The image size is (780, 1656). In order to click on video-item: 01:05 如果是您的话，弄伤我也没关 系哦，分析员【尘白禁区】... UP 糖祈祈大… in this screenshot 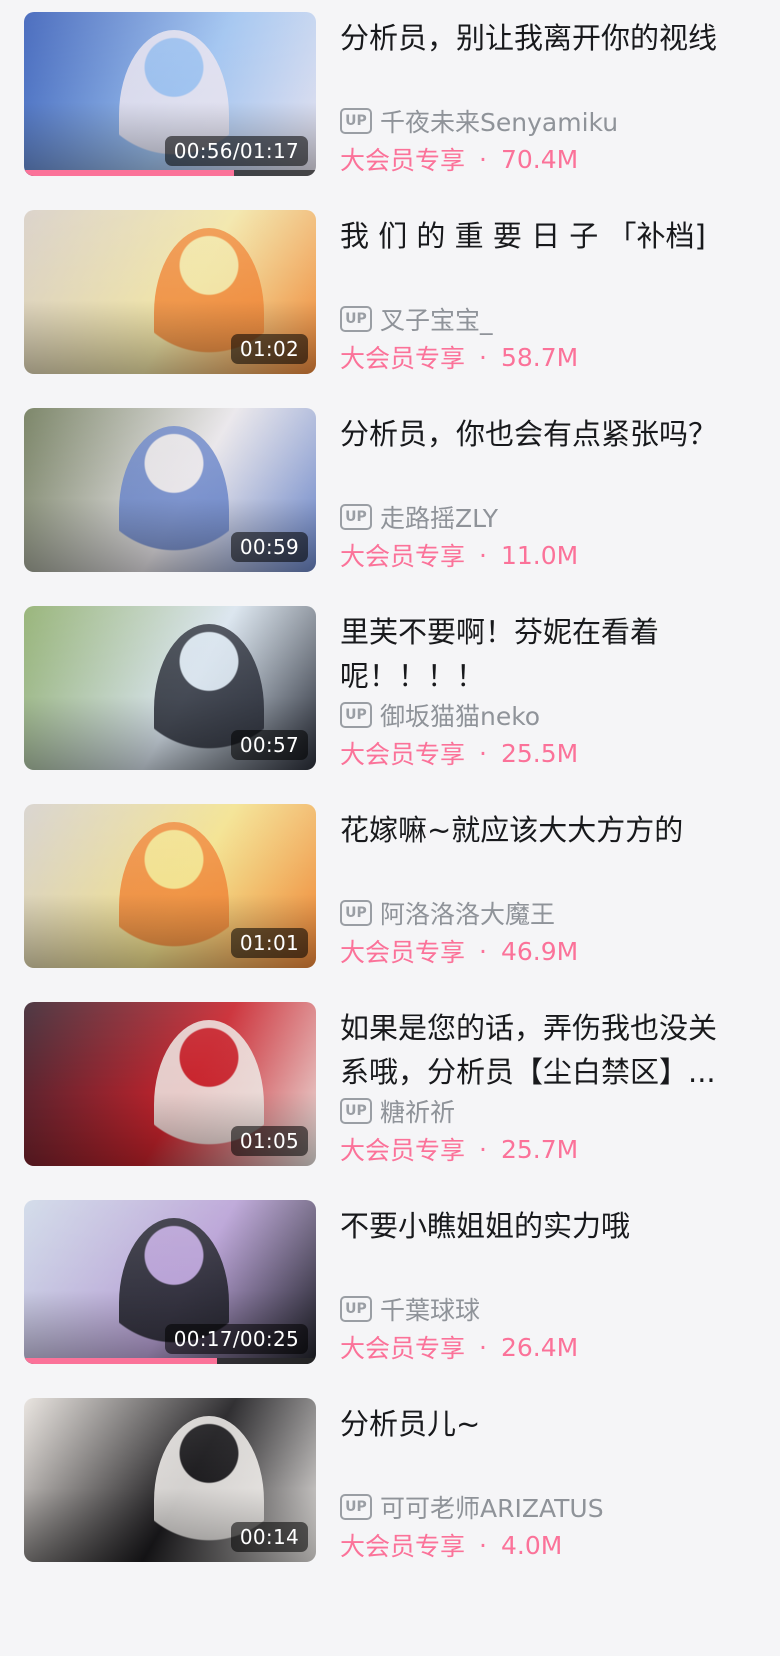, I will do `click(390, 1084)`.